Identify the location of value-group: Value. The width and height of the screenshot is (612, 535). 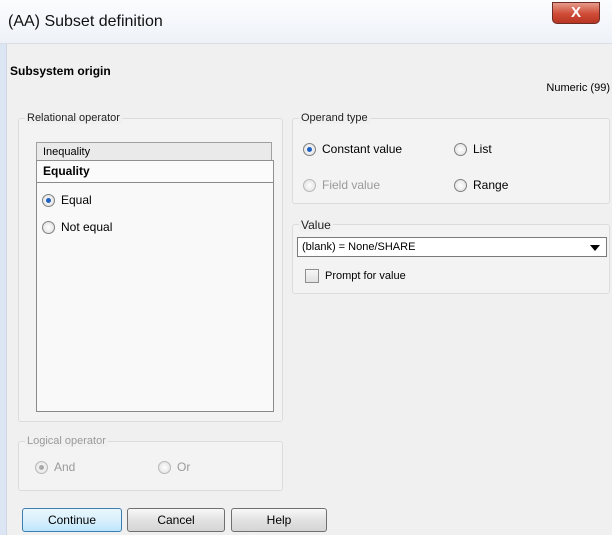
(451, 256).